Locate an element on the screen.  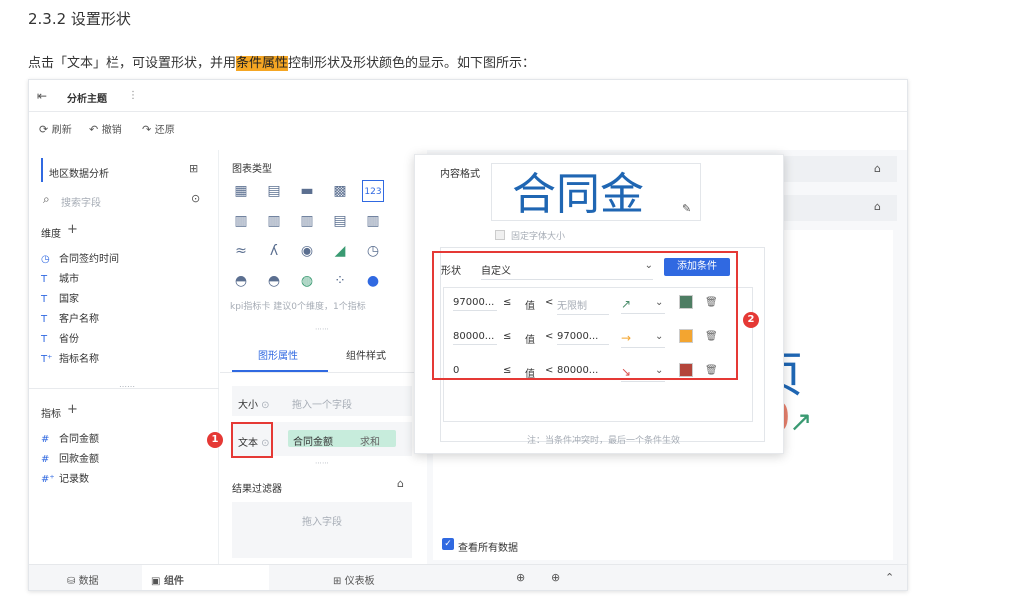
component-tab-content: ▣ 组件 is located at coordinates (167, 579).